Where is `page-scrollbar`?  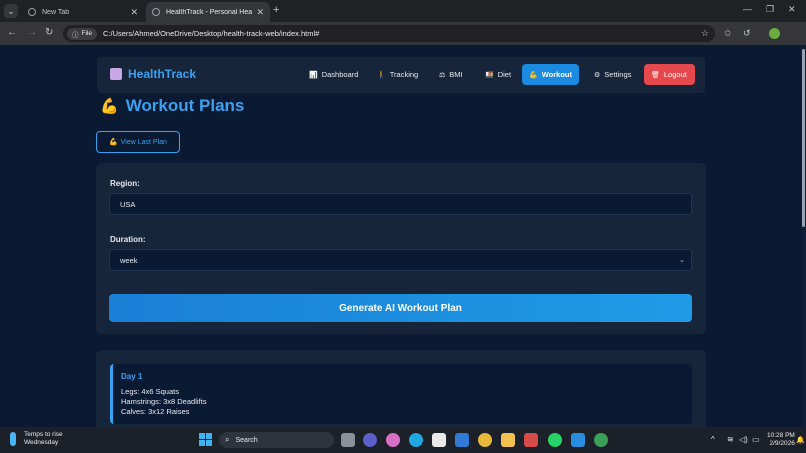 page-scrollbar is located at coordinates (803, 236).